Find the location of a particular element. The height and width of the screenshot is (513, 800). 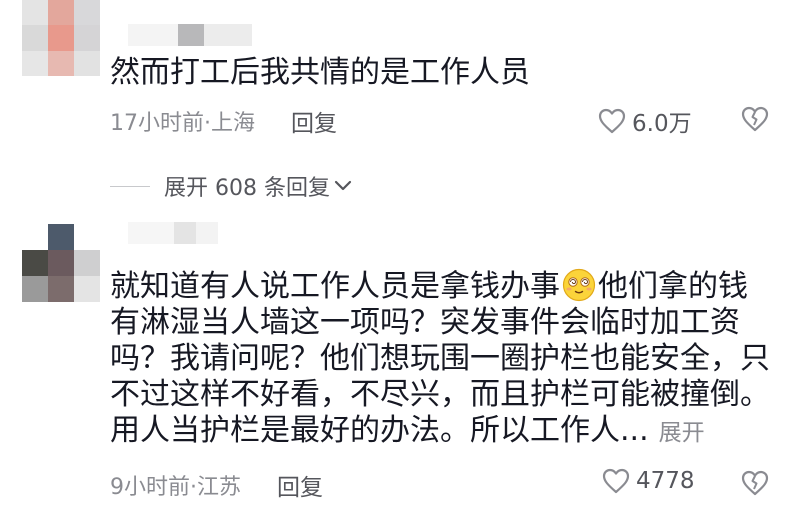

expand-replies-button: 展开 608 条回复 is located at coordinates (231, 186).